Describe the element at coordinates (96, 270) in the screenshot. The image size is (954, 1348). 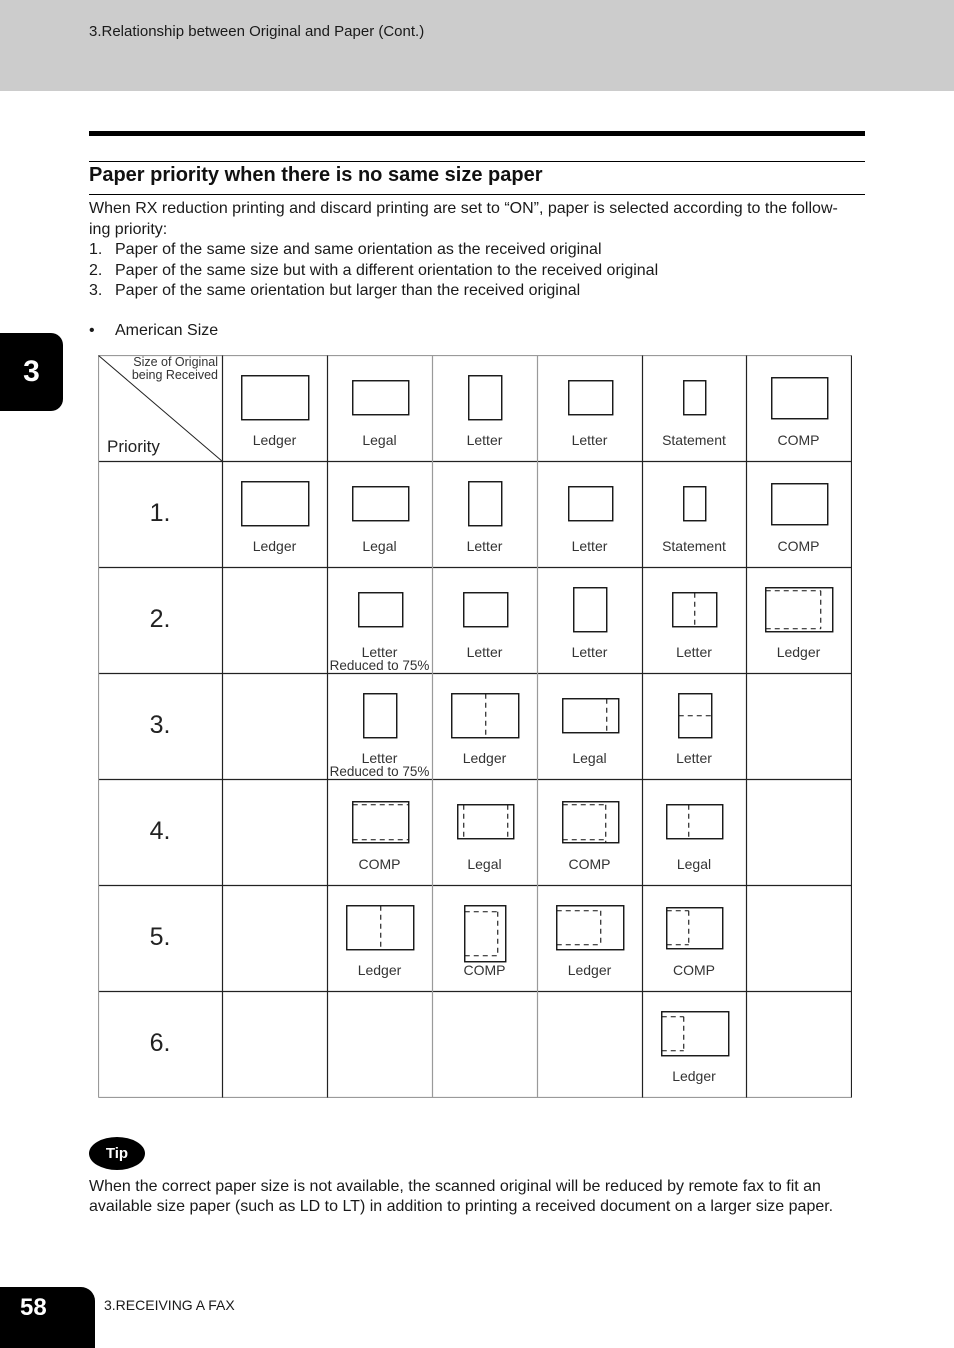
I see `rule-number: 2.` at that location.